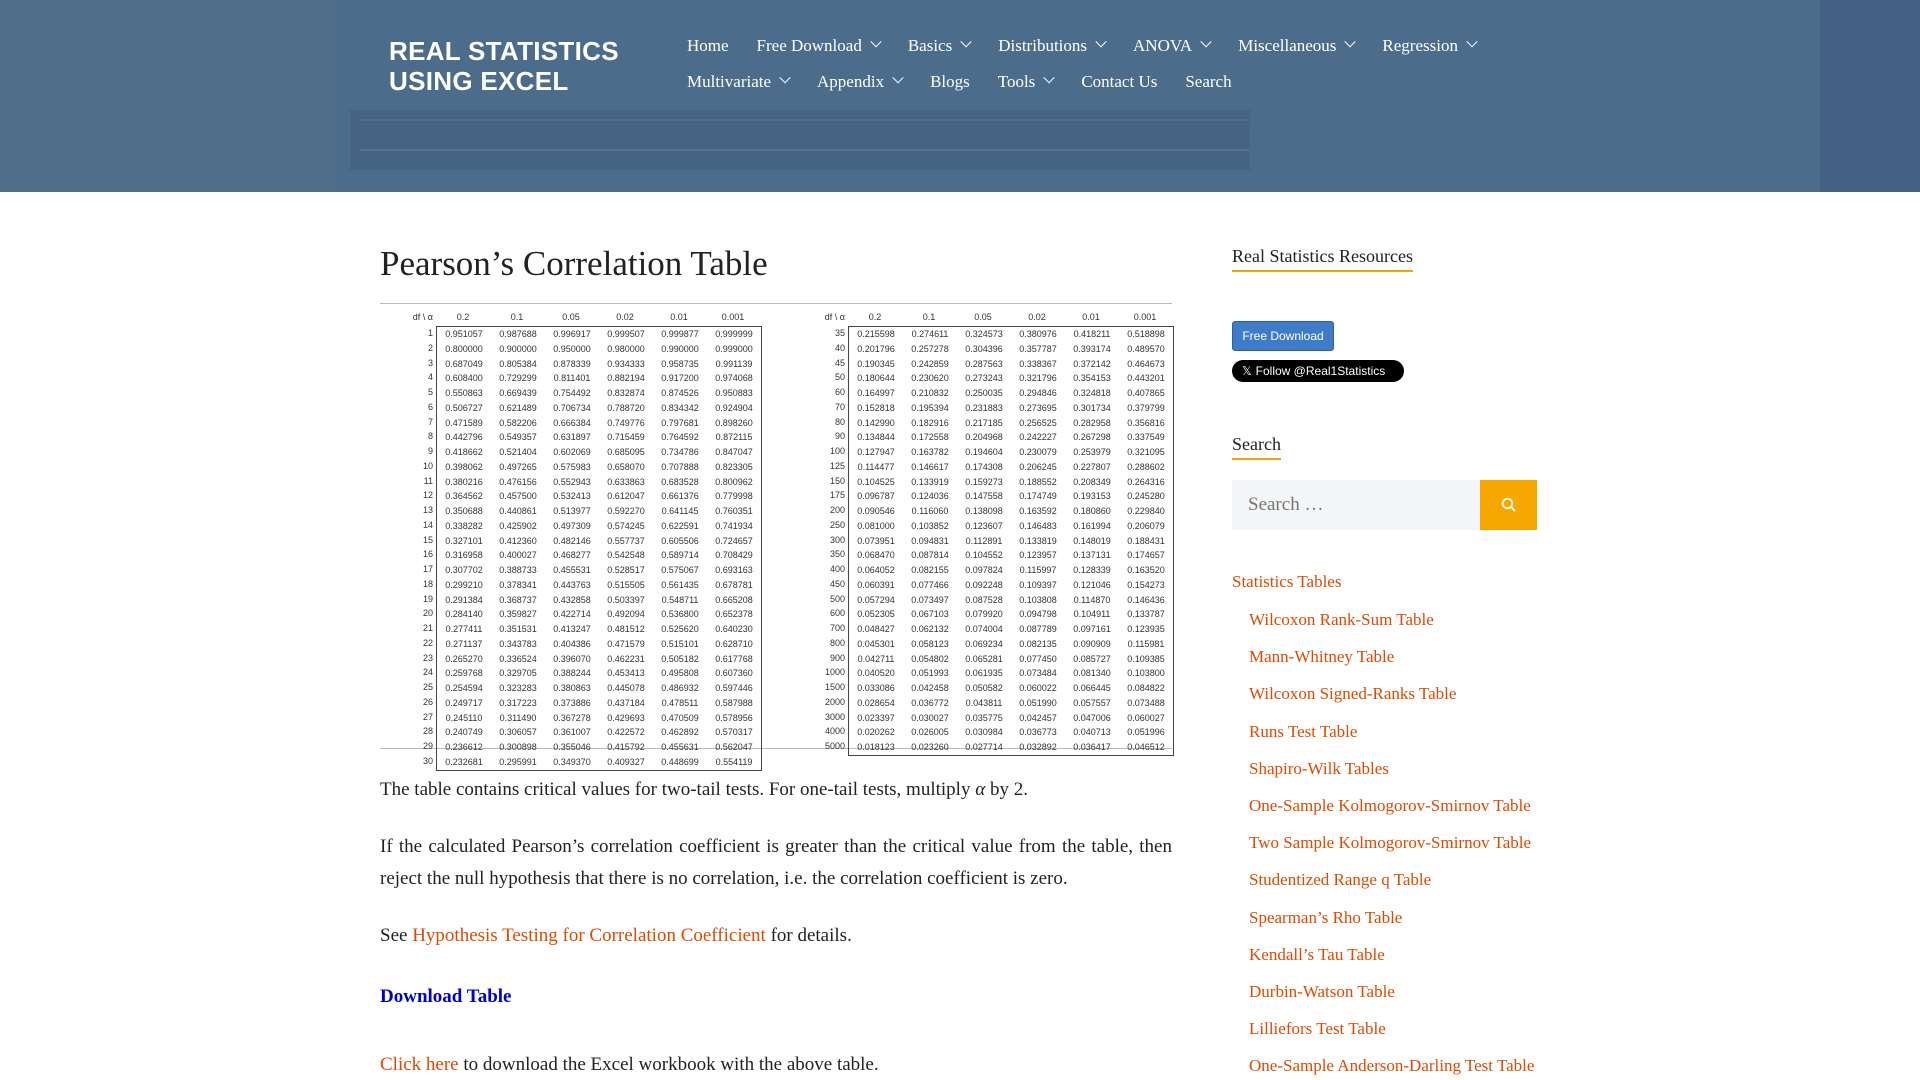 This screenshot has width=1920, height=1080. What do you see at coordinates (427, 569) in the screenshot?
I see `df-cell: 17` at bounding box center [427, 569].